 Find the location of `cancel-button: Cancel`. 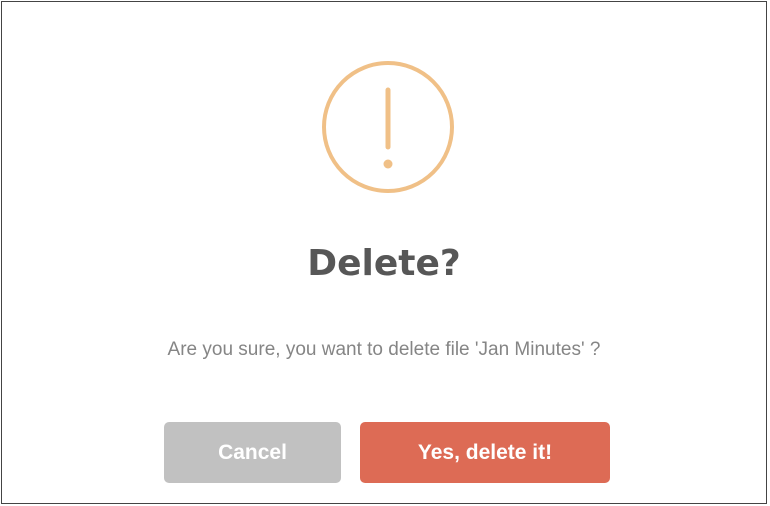

cancel-button: Cancel is located at coordinates (252, 452).